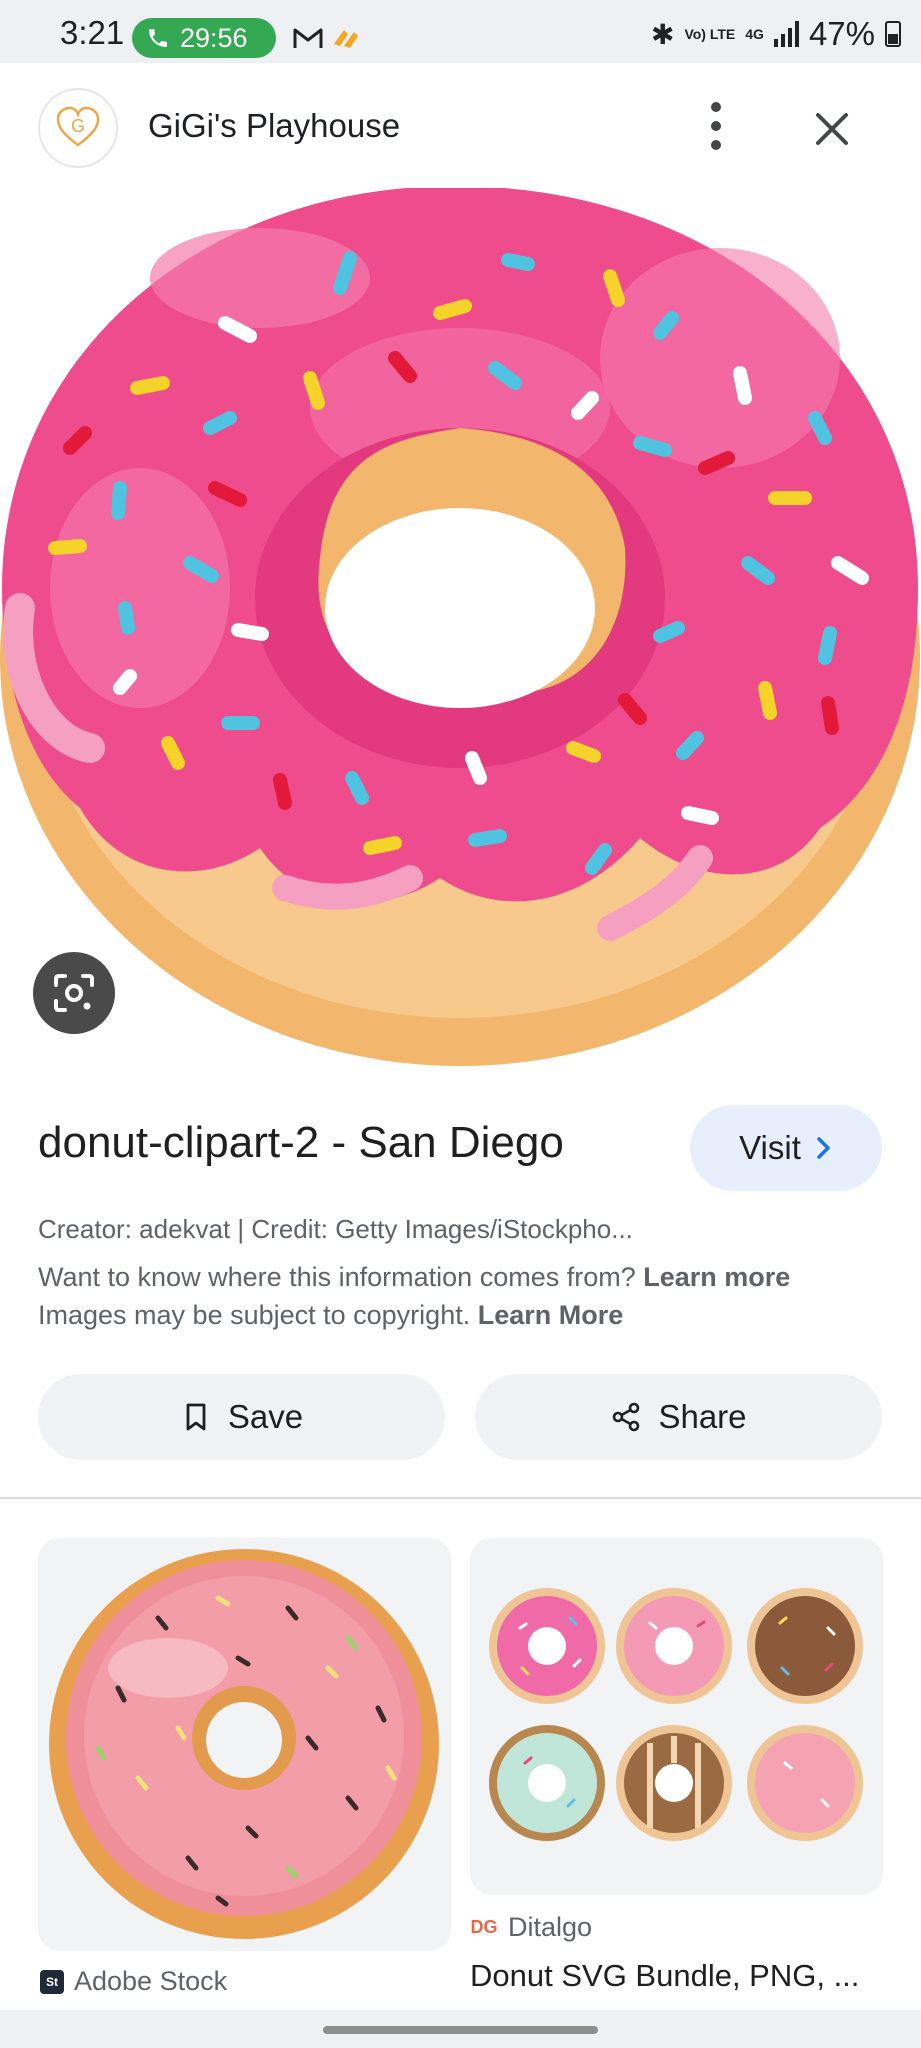 Image resolution: width=921 pixels, height=2048 pixels. What do you see at coordinates (702, 1416) in the screenshot?
I see `share-label: Share` at bounding box center [702, 1416].